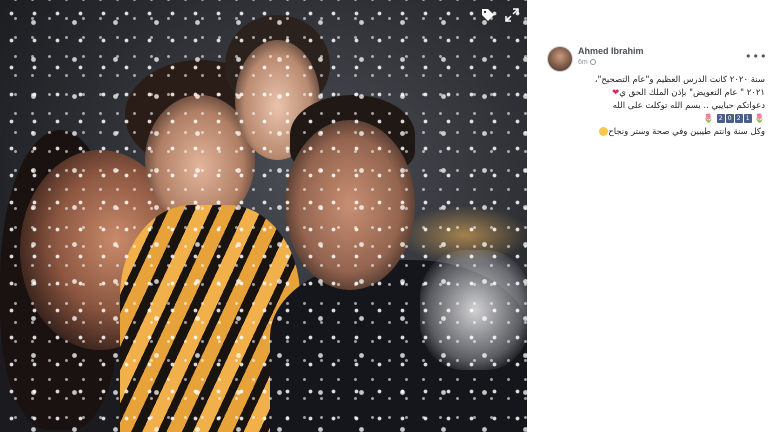  I want to click on post-line-2: ٢٠٢١ " عام التعويض" بإذن الملك الحق ي❤, so click(654, 93).